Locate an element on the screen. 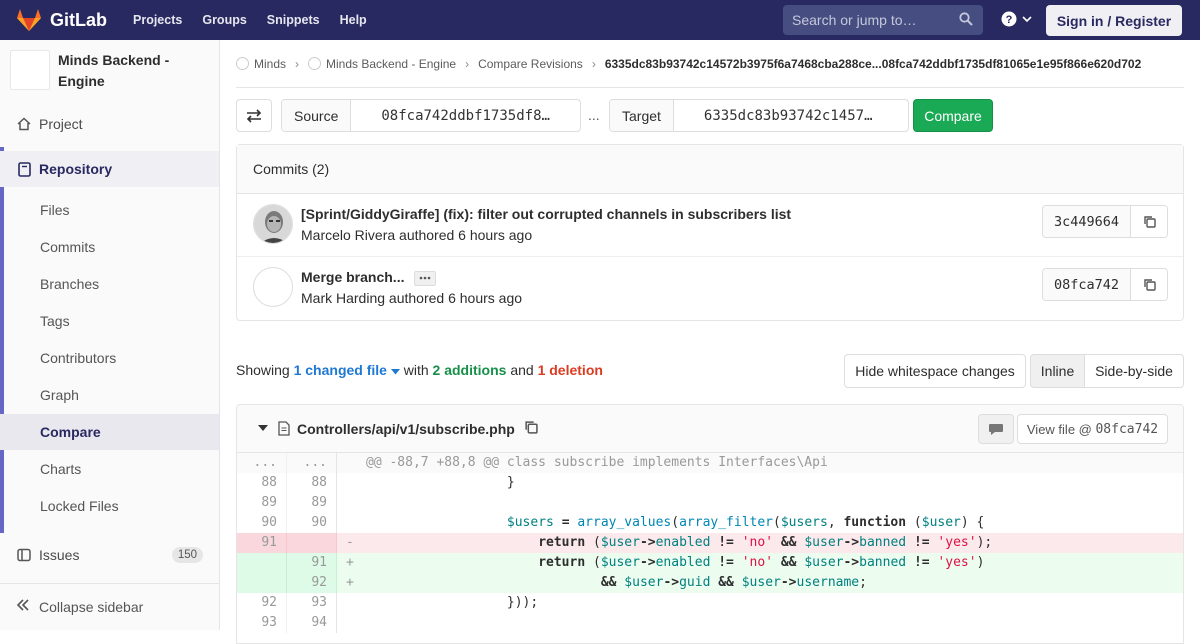 The image size is (1200, 644). toggle-comments-button is located at coordinates (996, 429).